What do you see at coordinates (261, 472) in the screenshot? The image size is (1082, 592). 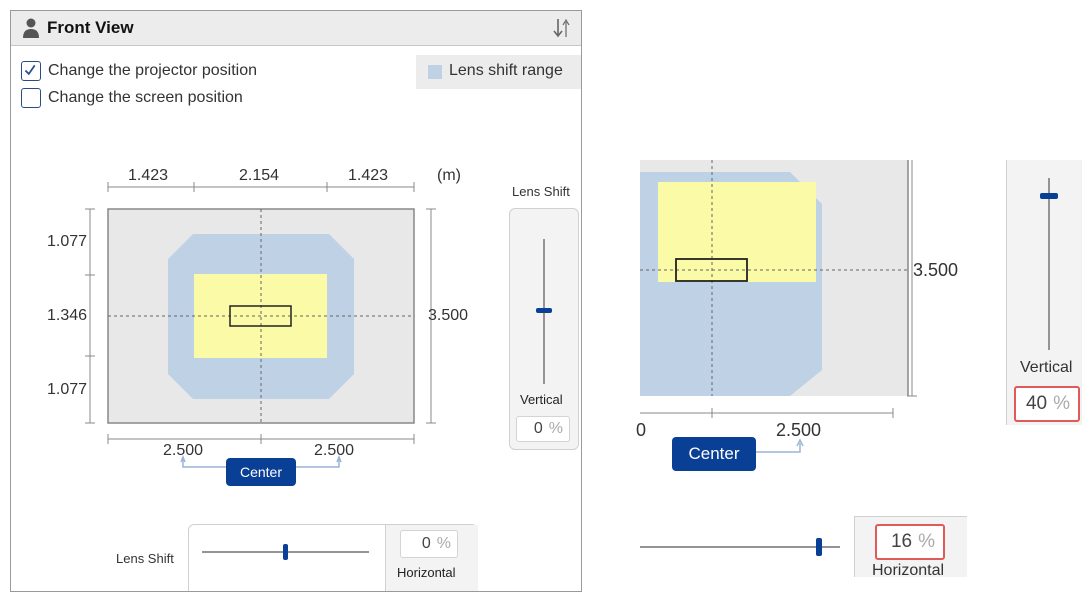 I see `center-button: Center` at bounding box center [261, 472].